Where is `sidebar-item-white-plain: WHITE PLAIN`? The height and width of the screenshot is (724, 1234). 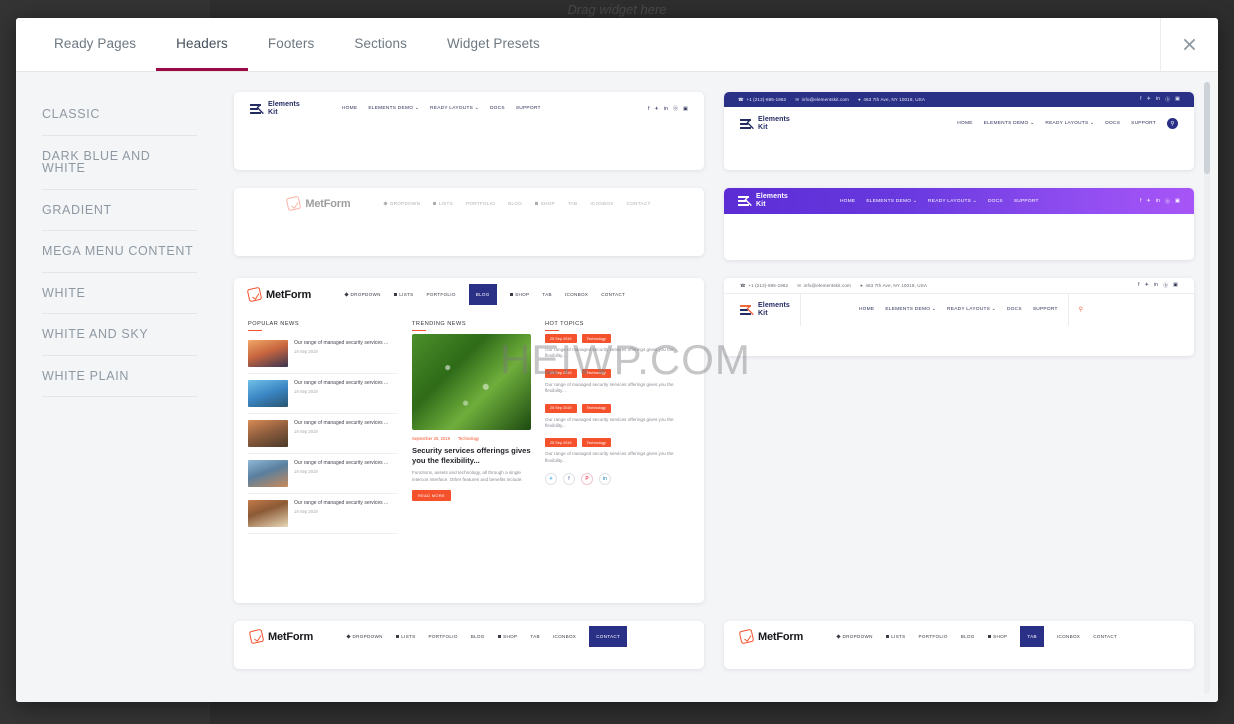
sidebar-item-white-plain: WHITE PLAIN is located at coordinates (119, 376).